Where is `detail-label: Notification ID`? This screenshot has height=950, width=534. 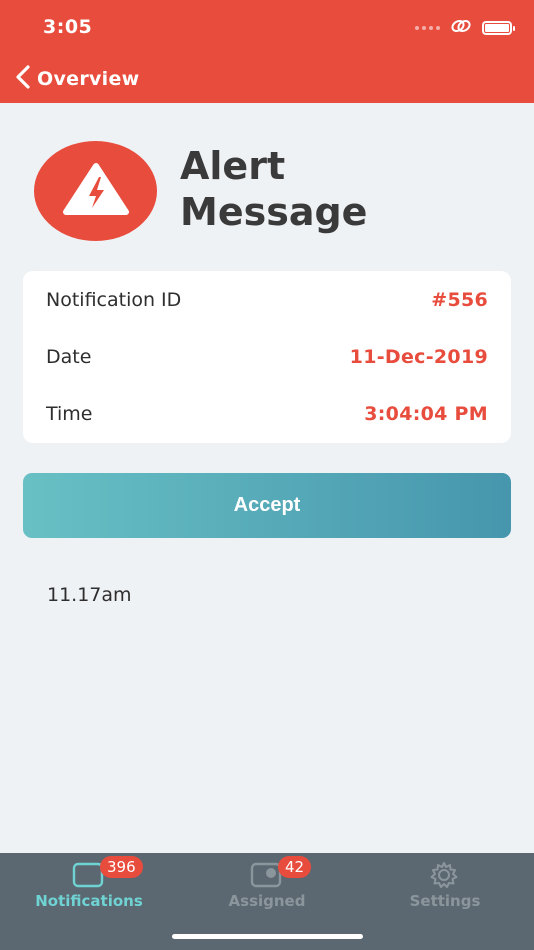
detail-label: Notification ID is located at coordinates (114, 300).